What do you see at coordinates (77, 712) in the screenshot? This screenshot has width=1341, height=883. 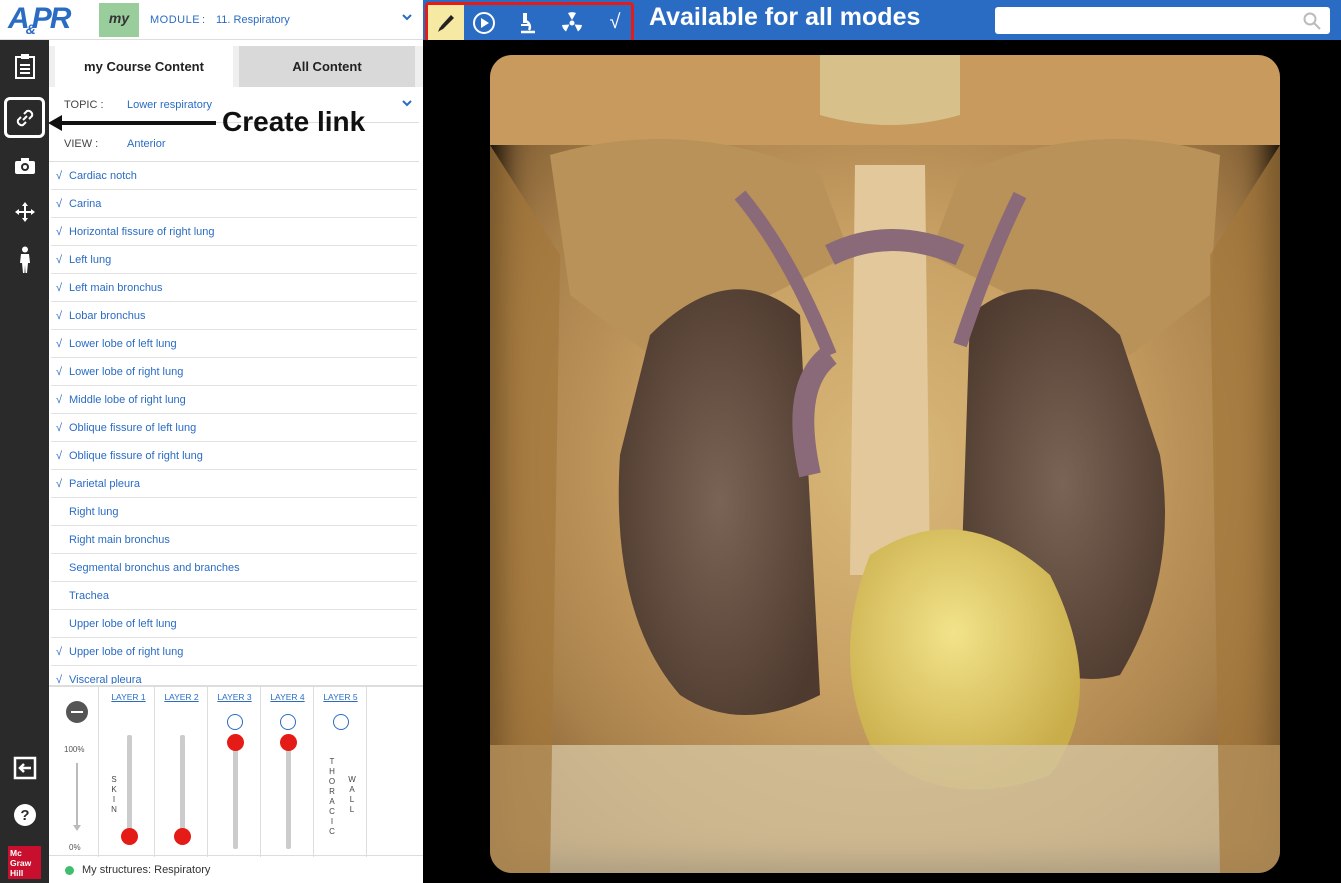 I see `minus-icon` at bounding box center [77, 712].